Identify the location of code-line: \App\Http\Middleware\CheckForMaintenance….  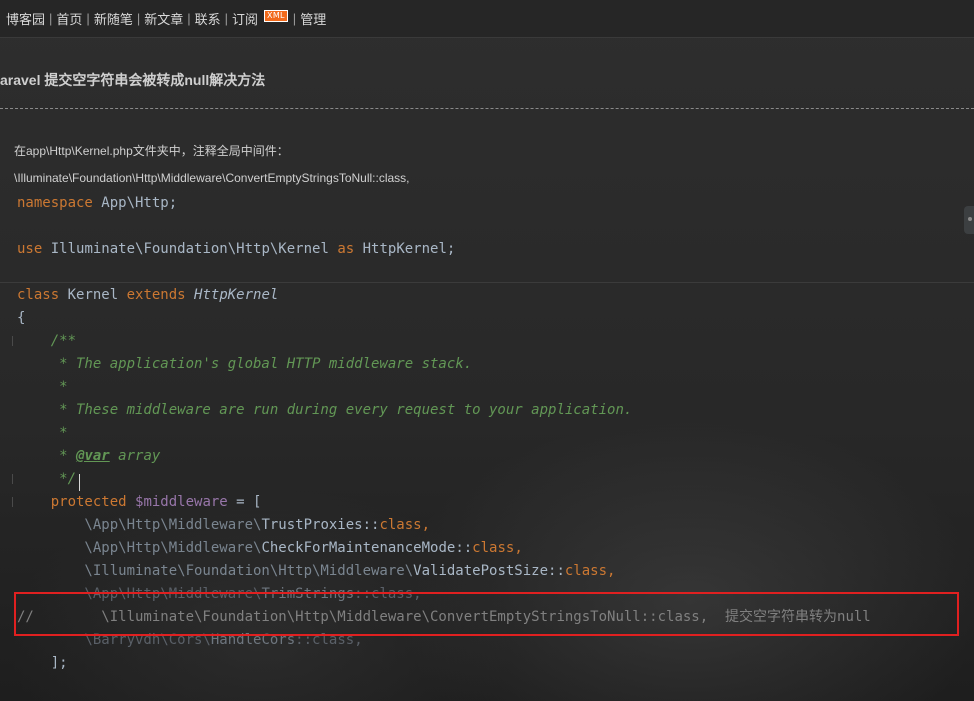
(270, 548).